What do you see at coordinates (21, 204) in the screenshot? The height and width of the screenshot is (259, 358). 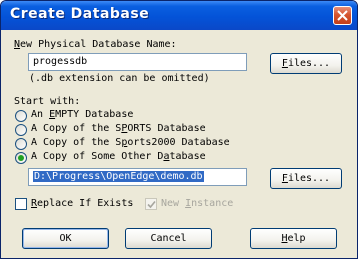 I see `replace-if-exists-checkbox` at bounding box center [21, 204].